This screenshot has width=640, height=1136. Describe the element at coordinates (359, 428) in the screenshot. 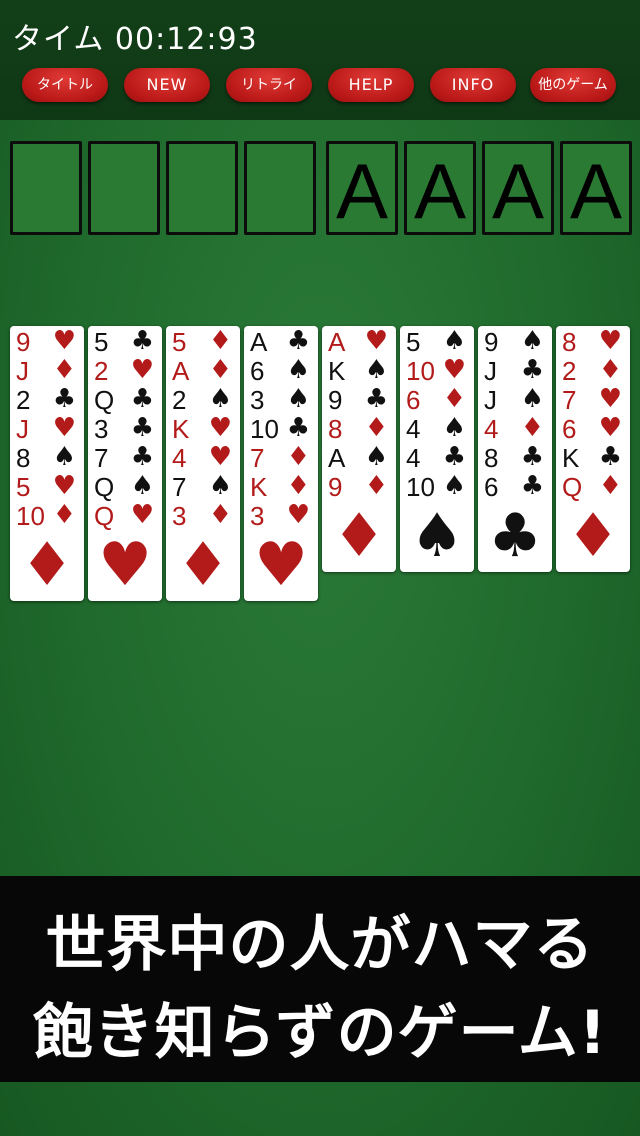

I see `card: 8 ♦` at that location.